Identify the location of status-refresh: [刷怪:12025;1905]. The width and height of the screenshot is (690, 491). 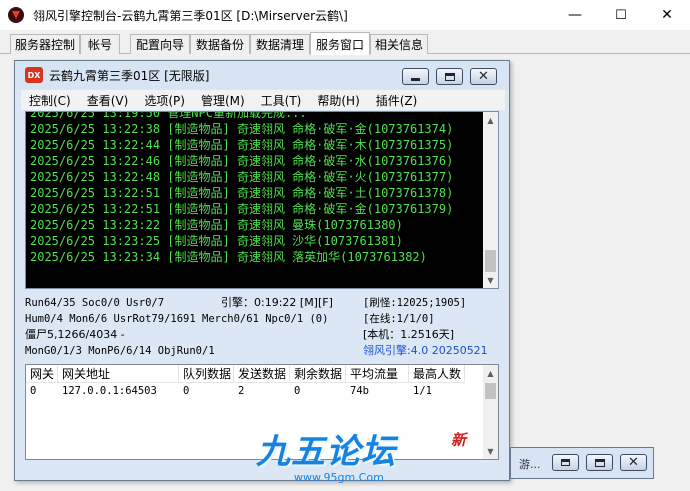
(415, 303).